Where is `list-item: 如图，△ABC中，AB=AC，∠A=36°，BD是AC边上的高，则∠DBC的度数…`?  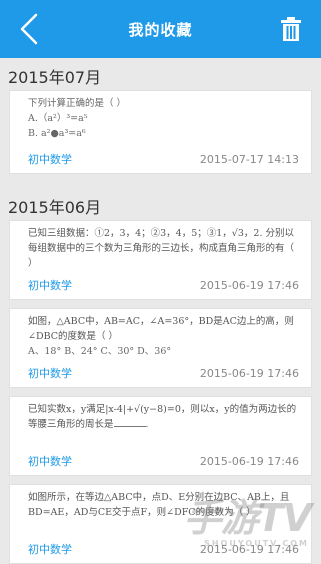
list-item: 如图，△ABC中，AB=AC，∠A=36°，BD是AC边上的高，则∠DBC的度数… is located at coordinates (160, 348).